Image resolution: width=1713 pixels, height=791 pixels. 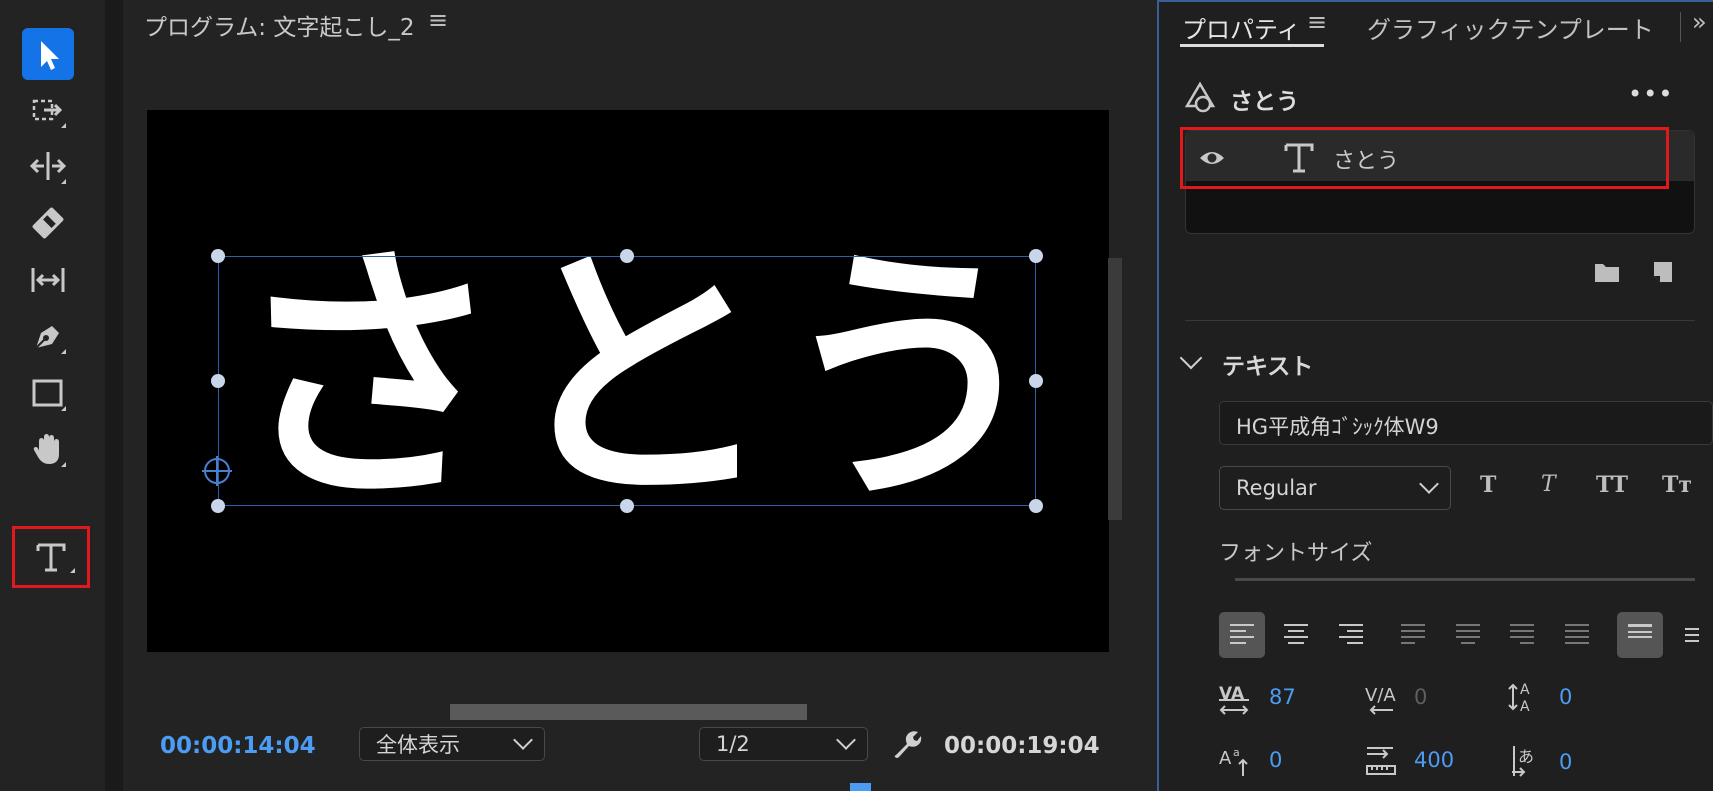 I want to click on slip-icon, so click(x=48, y=280).